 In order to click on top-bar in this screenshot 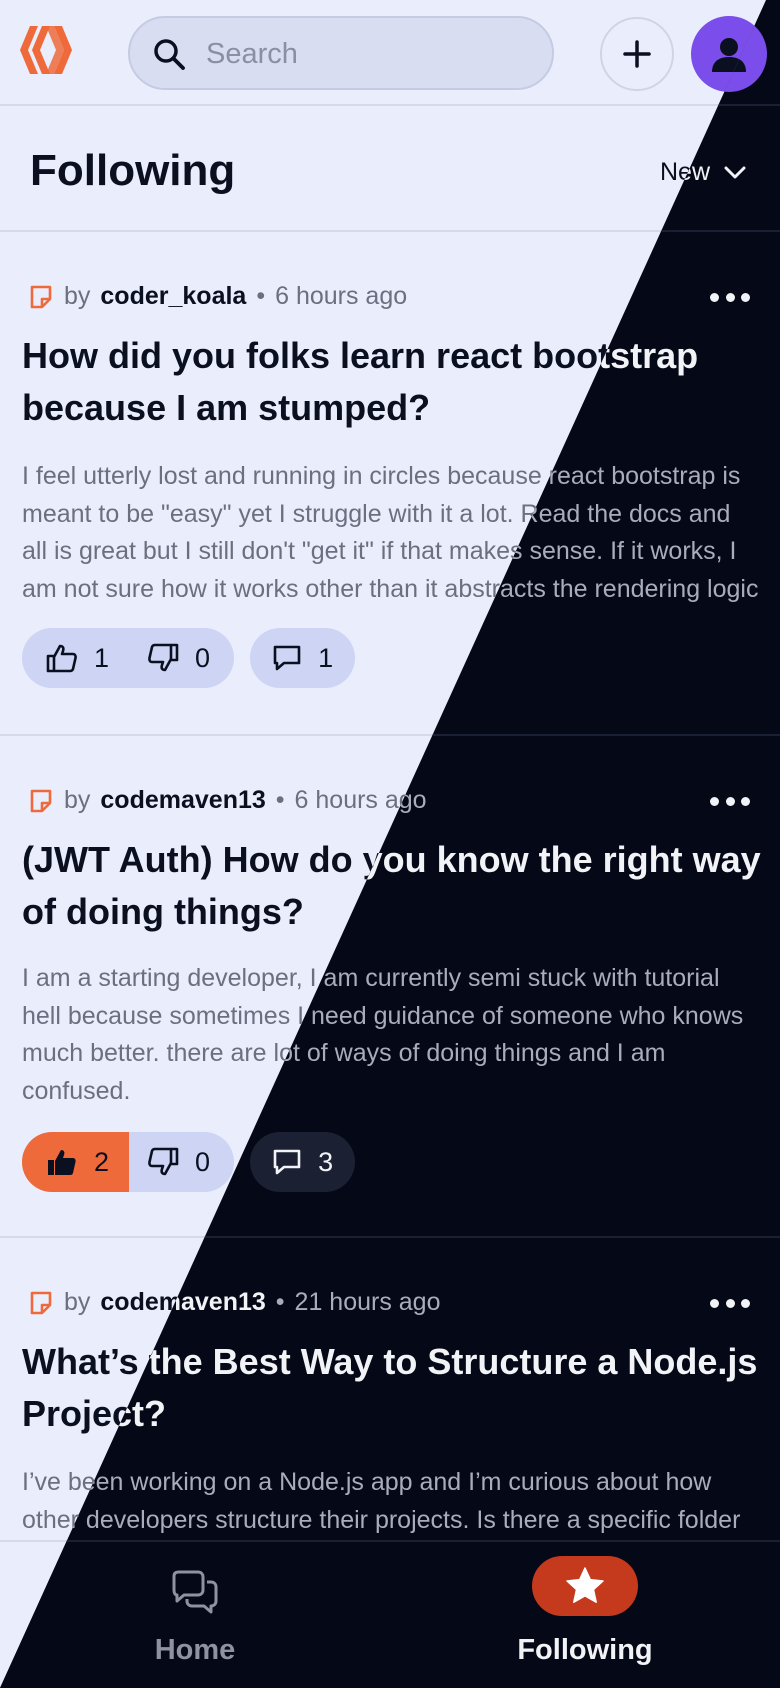, I will do `click(383, 53)`.